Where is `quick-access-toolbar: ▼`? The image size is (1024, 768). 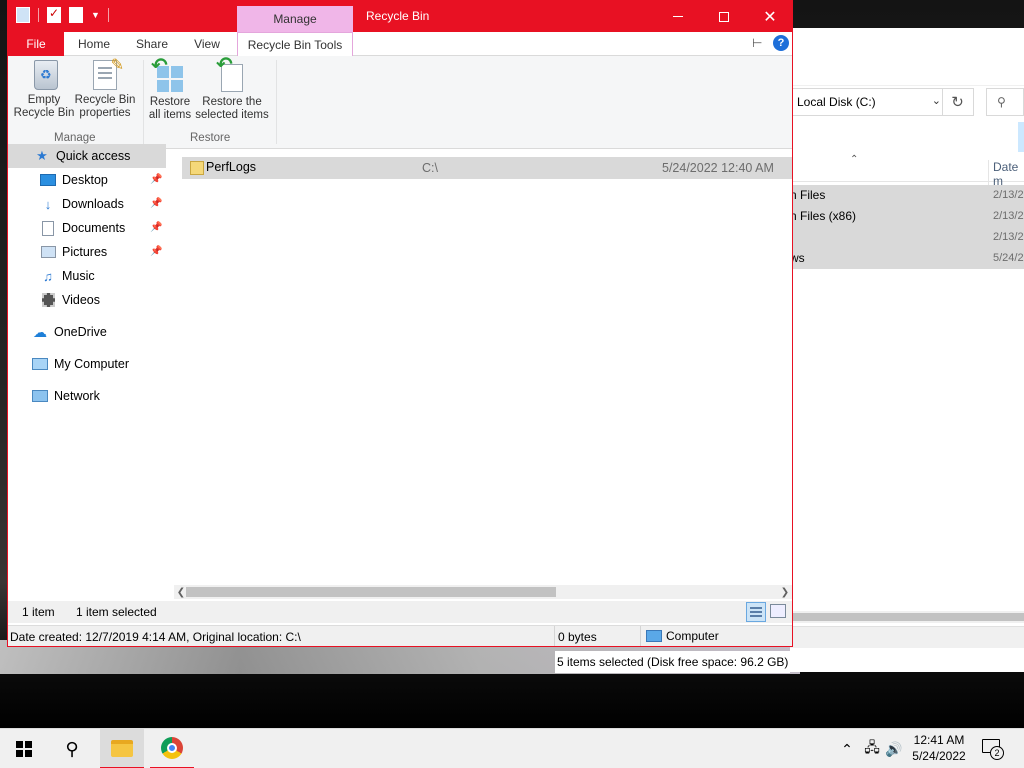 quick-access-toolbar: ▼ is located at coordinates (62, 14).